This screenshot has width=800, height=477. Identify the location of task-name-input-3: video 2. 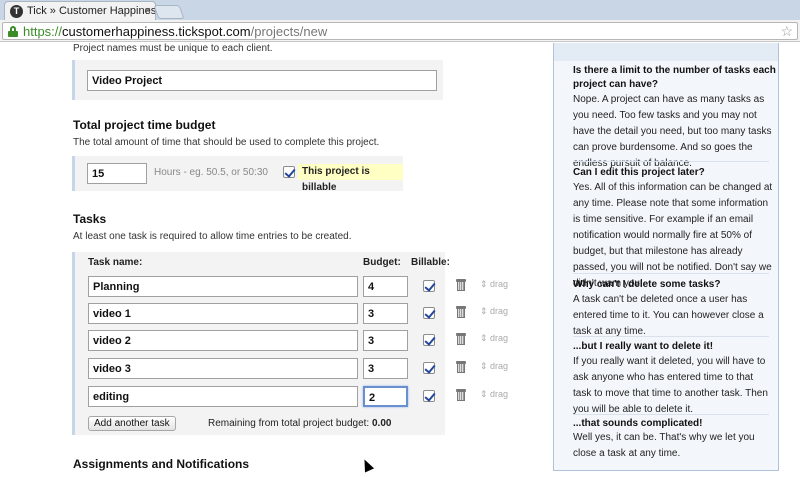
(223, 340).